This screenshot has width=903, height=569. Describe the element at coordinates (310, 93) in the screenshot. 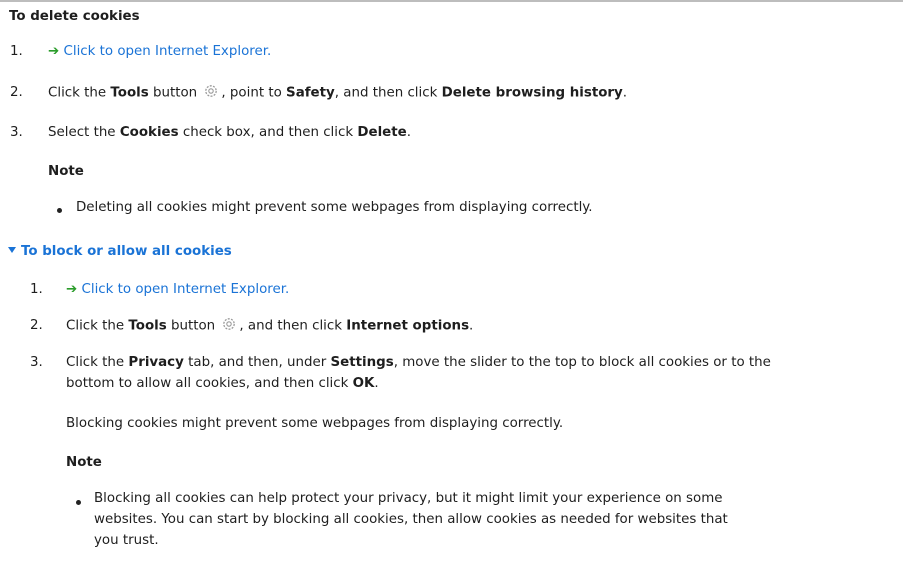

I see `safety-term: Safety` at that location.